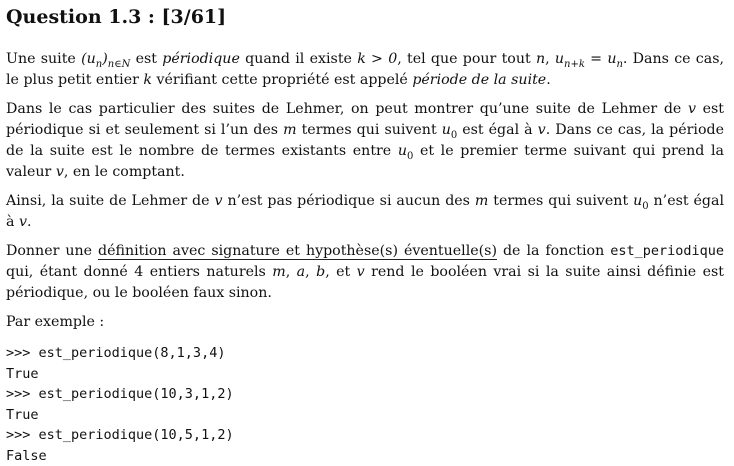 Image resolution: width=734 pixels, height=466 pixels. Describe the element at coordinates (146, 59) in the screenshot. I see `text: est` at that location.